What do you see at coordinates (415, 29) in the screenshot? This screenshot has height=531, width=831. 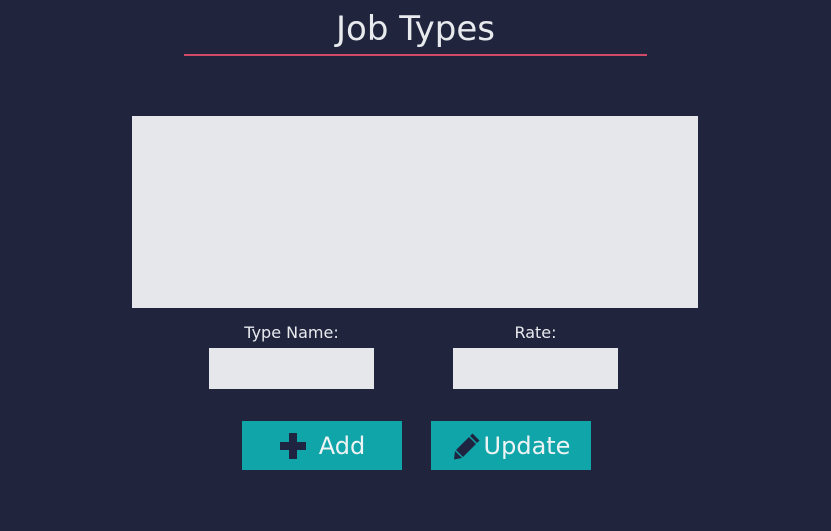 I see `page-title: Job Types` at bounding box center [415, 29].